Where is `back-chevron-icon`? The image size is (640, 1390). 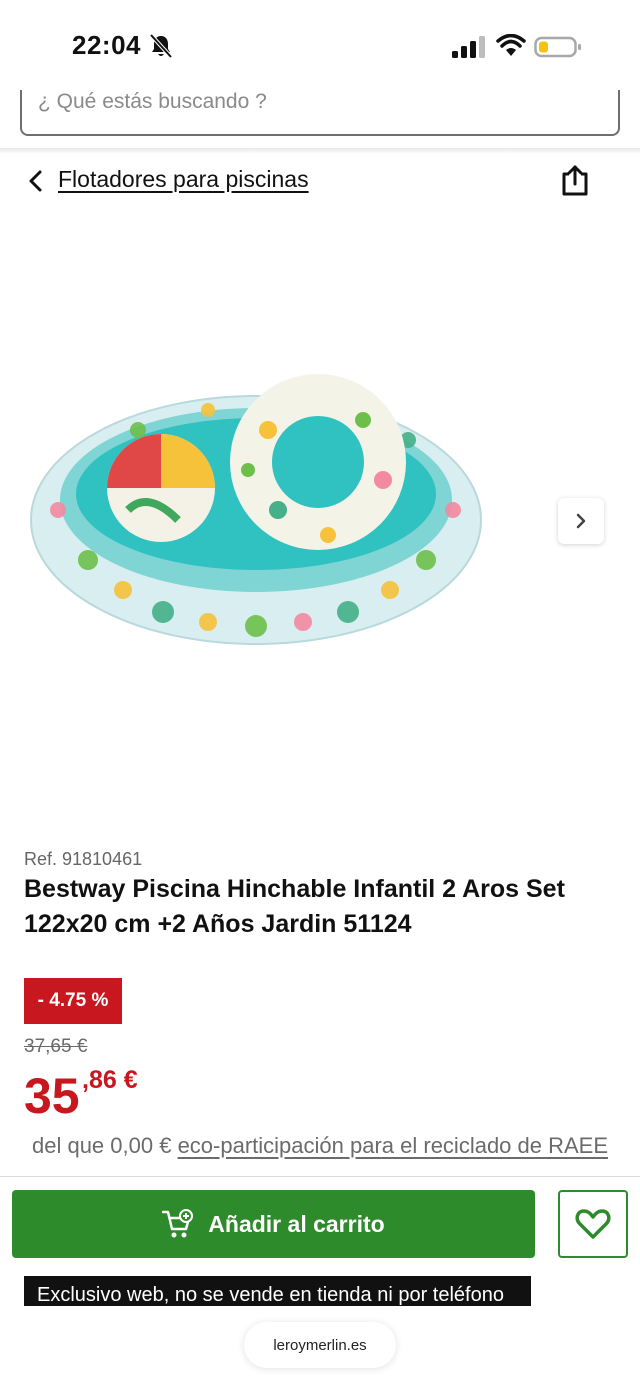
back-chevron-icon is located at coordinates (36, 181).